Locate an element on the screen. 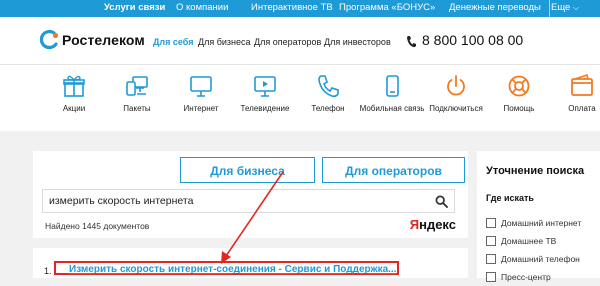 The width and height of the screenshot is (600, 286). filter-label: Домашний телефон is located at coordinates (540, 258).